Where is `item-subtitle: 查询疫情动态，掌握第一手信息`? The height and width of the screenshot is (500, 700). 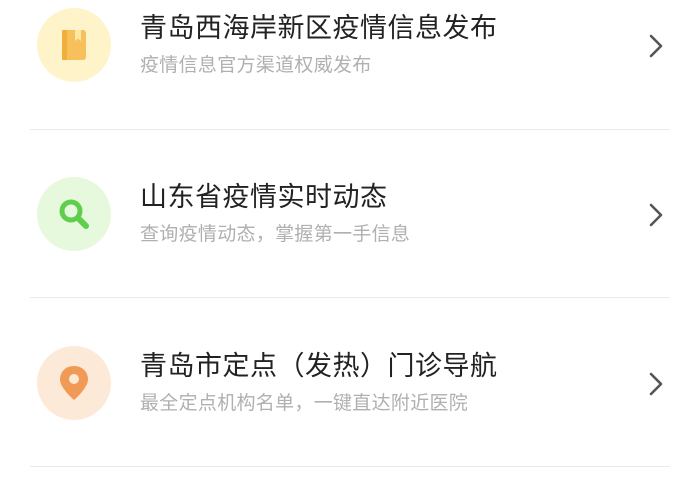 item-subtitle: 查询疫情动态，掌握第一手信息 is located at coordinates (275, 234).